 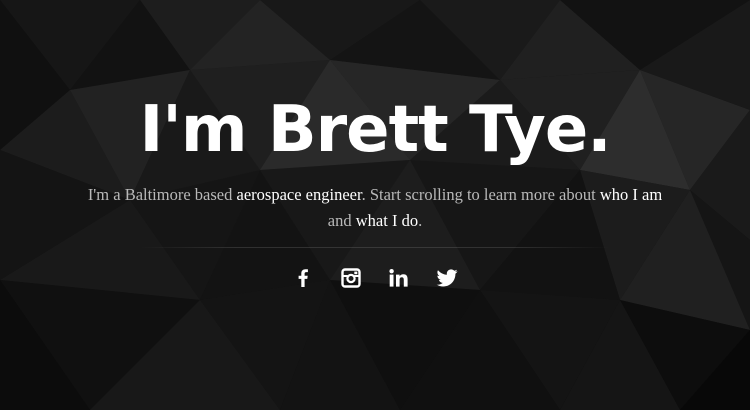 I want to click on who-i-am-link: who I am, so click(x=631, y=194).